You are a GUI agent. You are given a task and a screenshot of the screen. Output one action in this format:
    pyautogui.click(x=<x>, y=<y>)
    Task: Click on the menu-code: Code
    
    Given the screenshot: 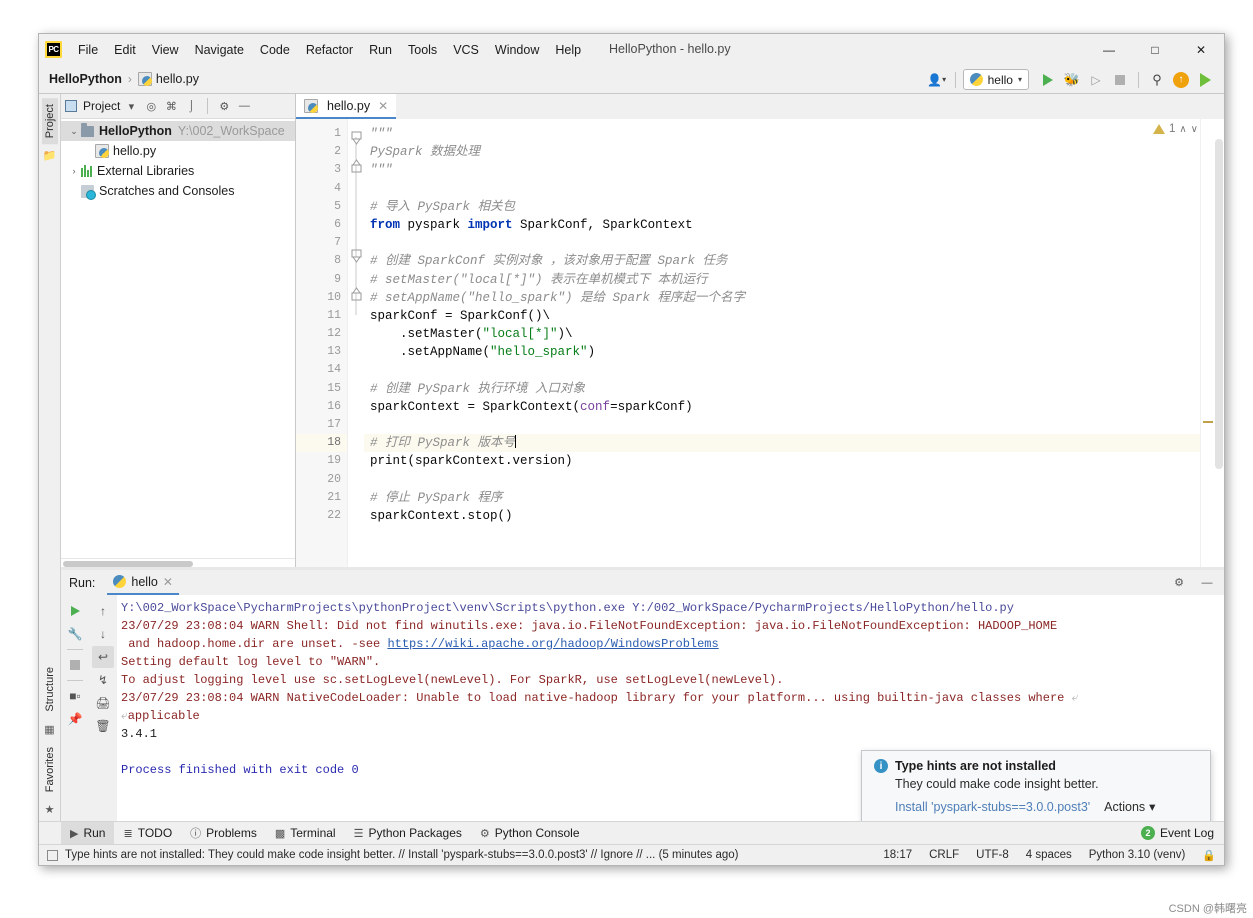 What is the action you would take?
    pyautogui.click(x=275, y=50)
    